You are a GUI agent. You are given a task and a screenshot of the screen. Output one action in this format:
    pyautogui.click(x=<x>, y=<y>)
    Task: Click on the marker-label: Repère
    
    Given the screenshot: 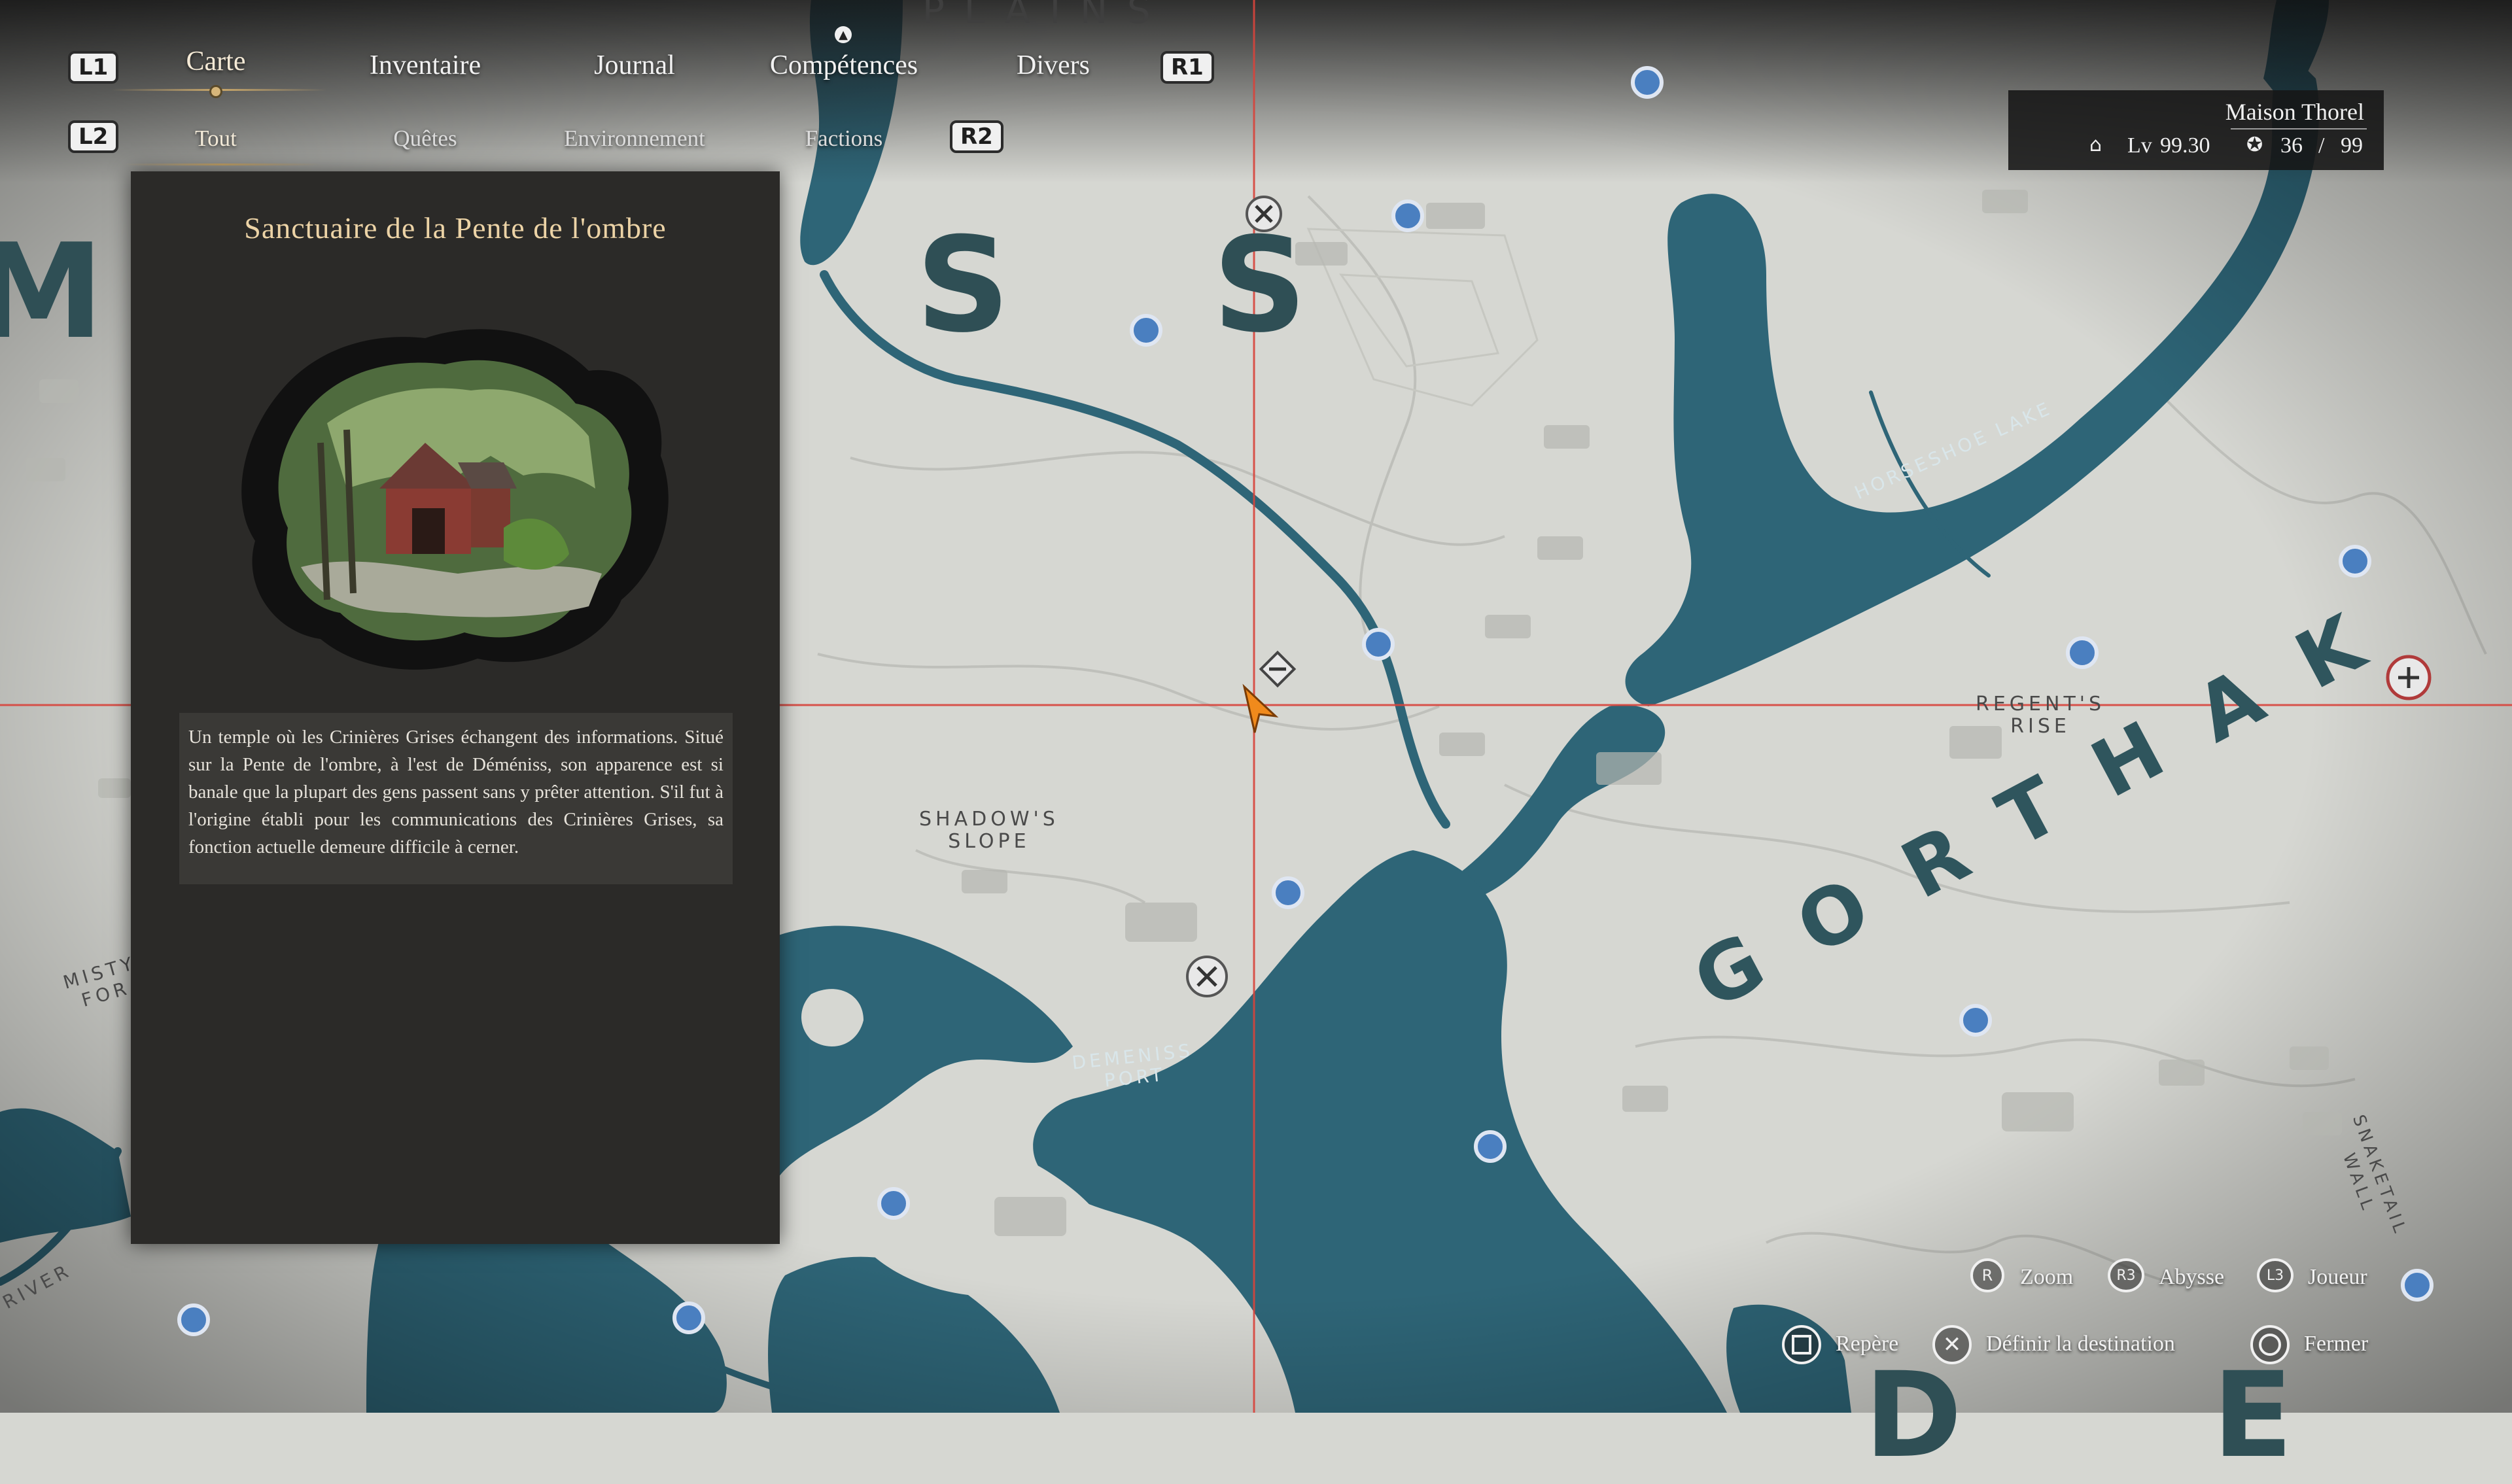 What is the action you would take?
    pyautogui.click(x=1867, y=1344)
    